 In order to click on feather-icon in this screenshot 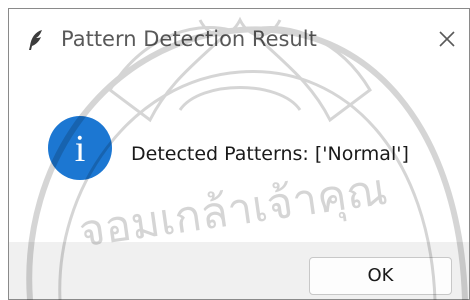, I will do `click(35, 40)`.